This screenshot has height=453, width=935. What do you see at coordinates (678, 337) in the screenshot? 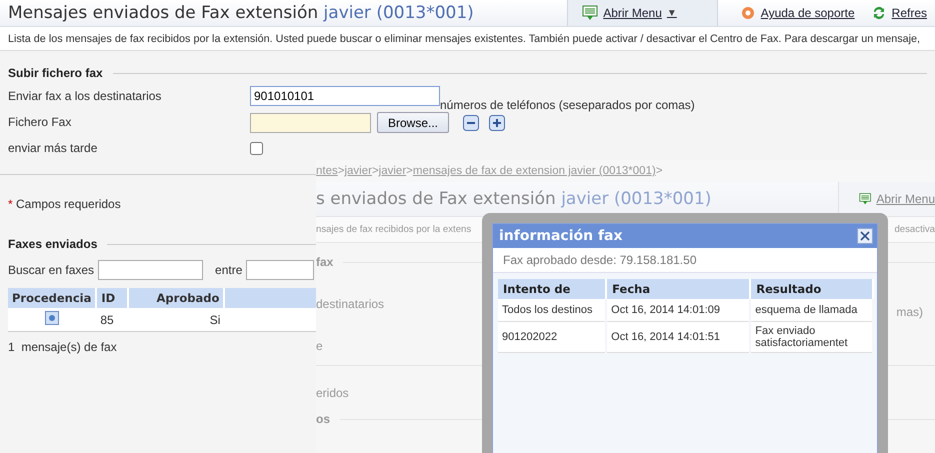
I see `table-cell: Oct 16, 2014 14:01:51` at bounding box center [678, 337].